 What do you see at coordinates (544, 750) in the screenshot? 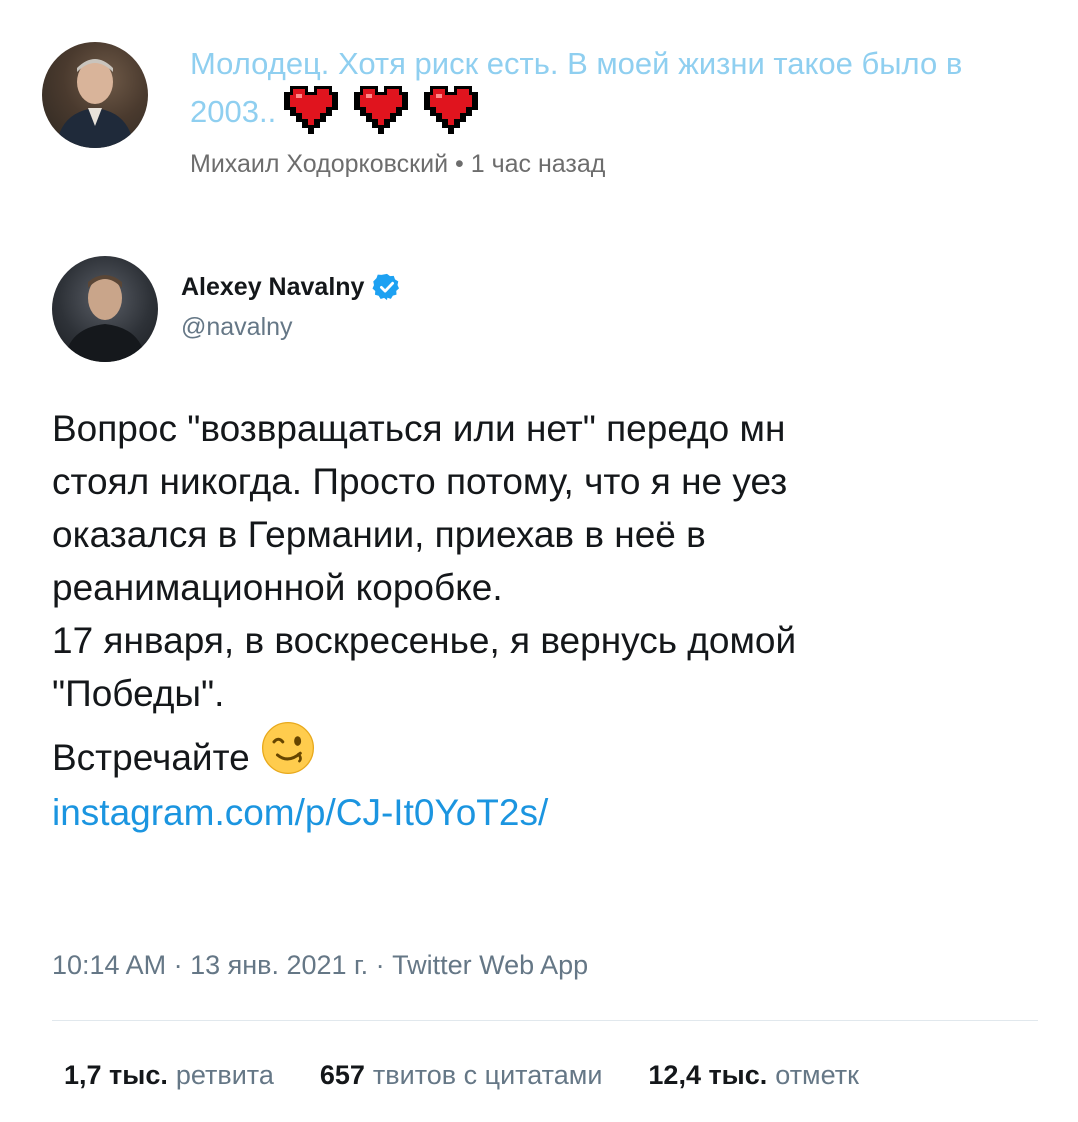
I see `tweet-line-with-emoji: Встречайте` at bounding box center [544, 750].